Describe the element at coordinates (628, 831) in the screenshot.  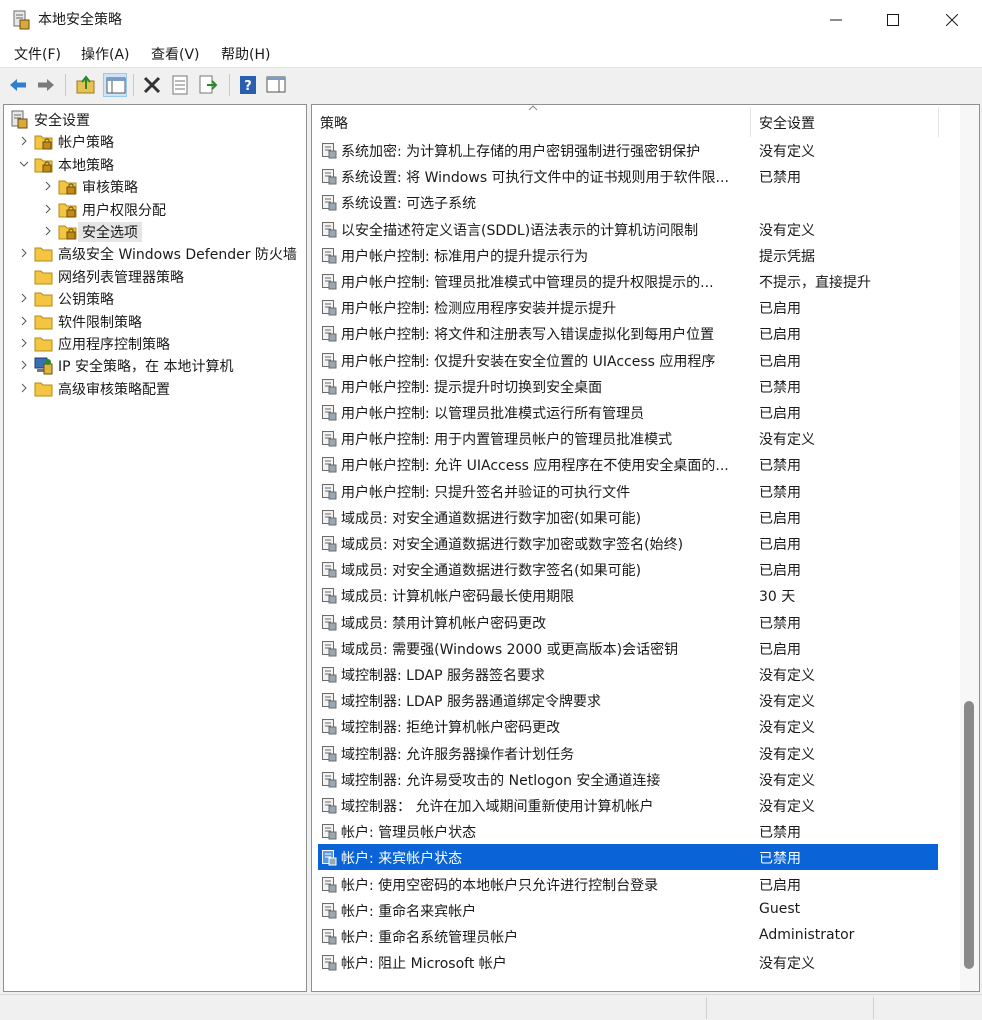
I see `policy-row: 帐户: 管理员帐户状态 已禁用` at that location.